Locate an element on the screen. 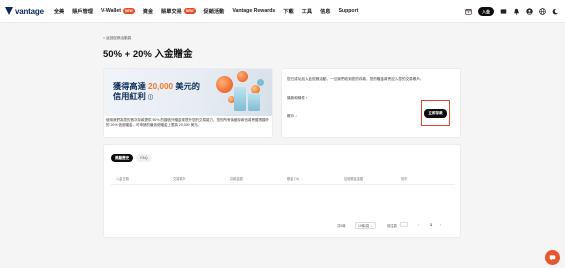 The width and height of the screenshot is (565, 268). tab-reward-history: 獎勵歷史 is located at coordinates (122, 158).